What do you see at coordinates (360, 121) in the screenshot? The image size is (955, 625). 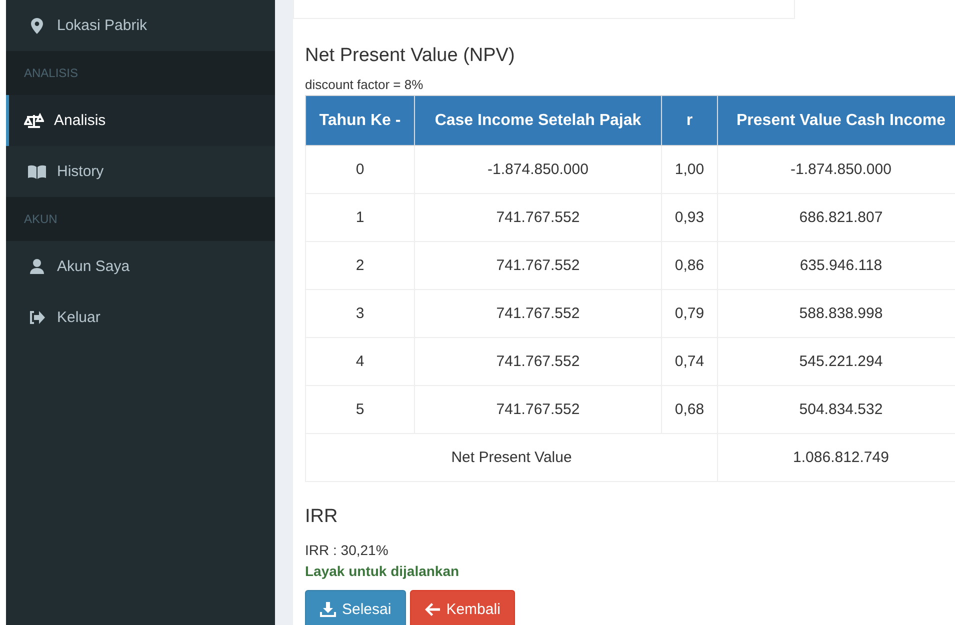 I see `column-header: Tahun Ke -` at bounding box center [360, 121].